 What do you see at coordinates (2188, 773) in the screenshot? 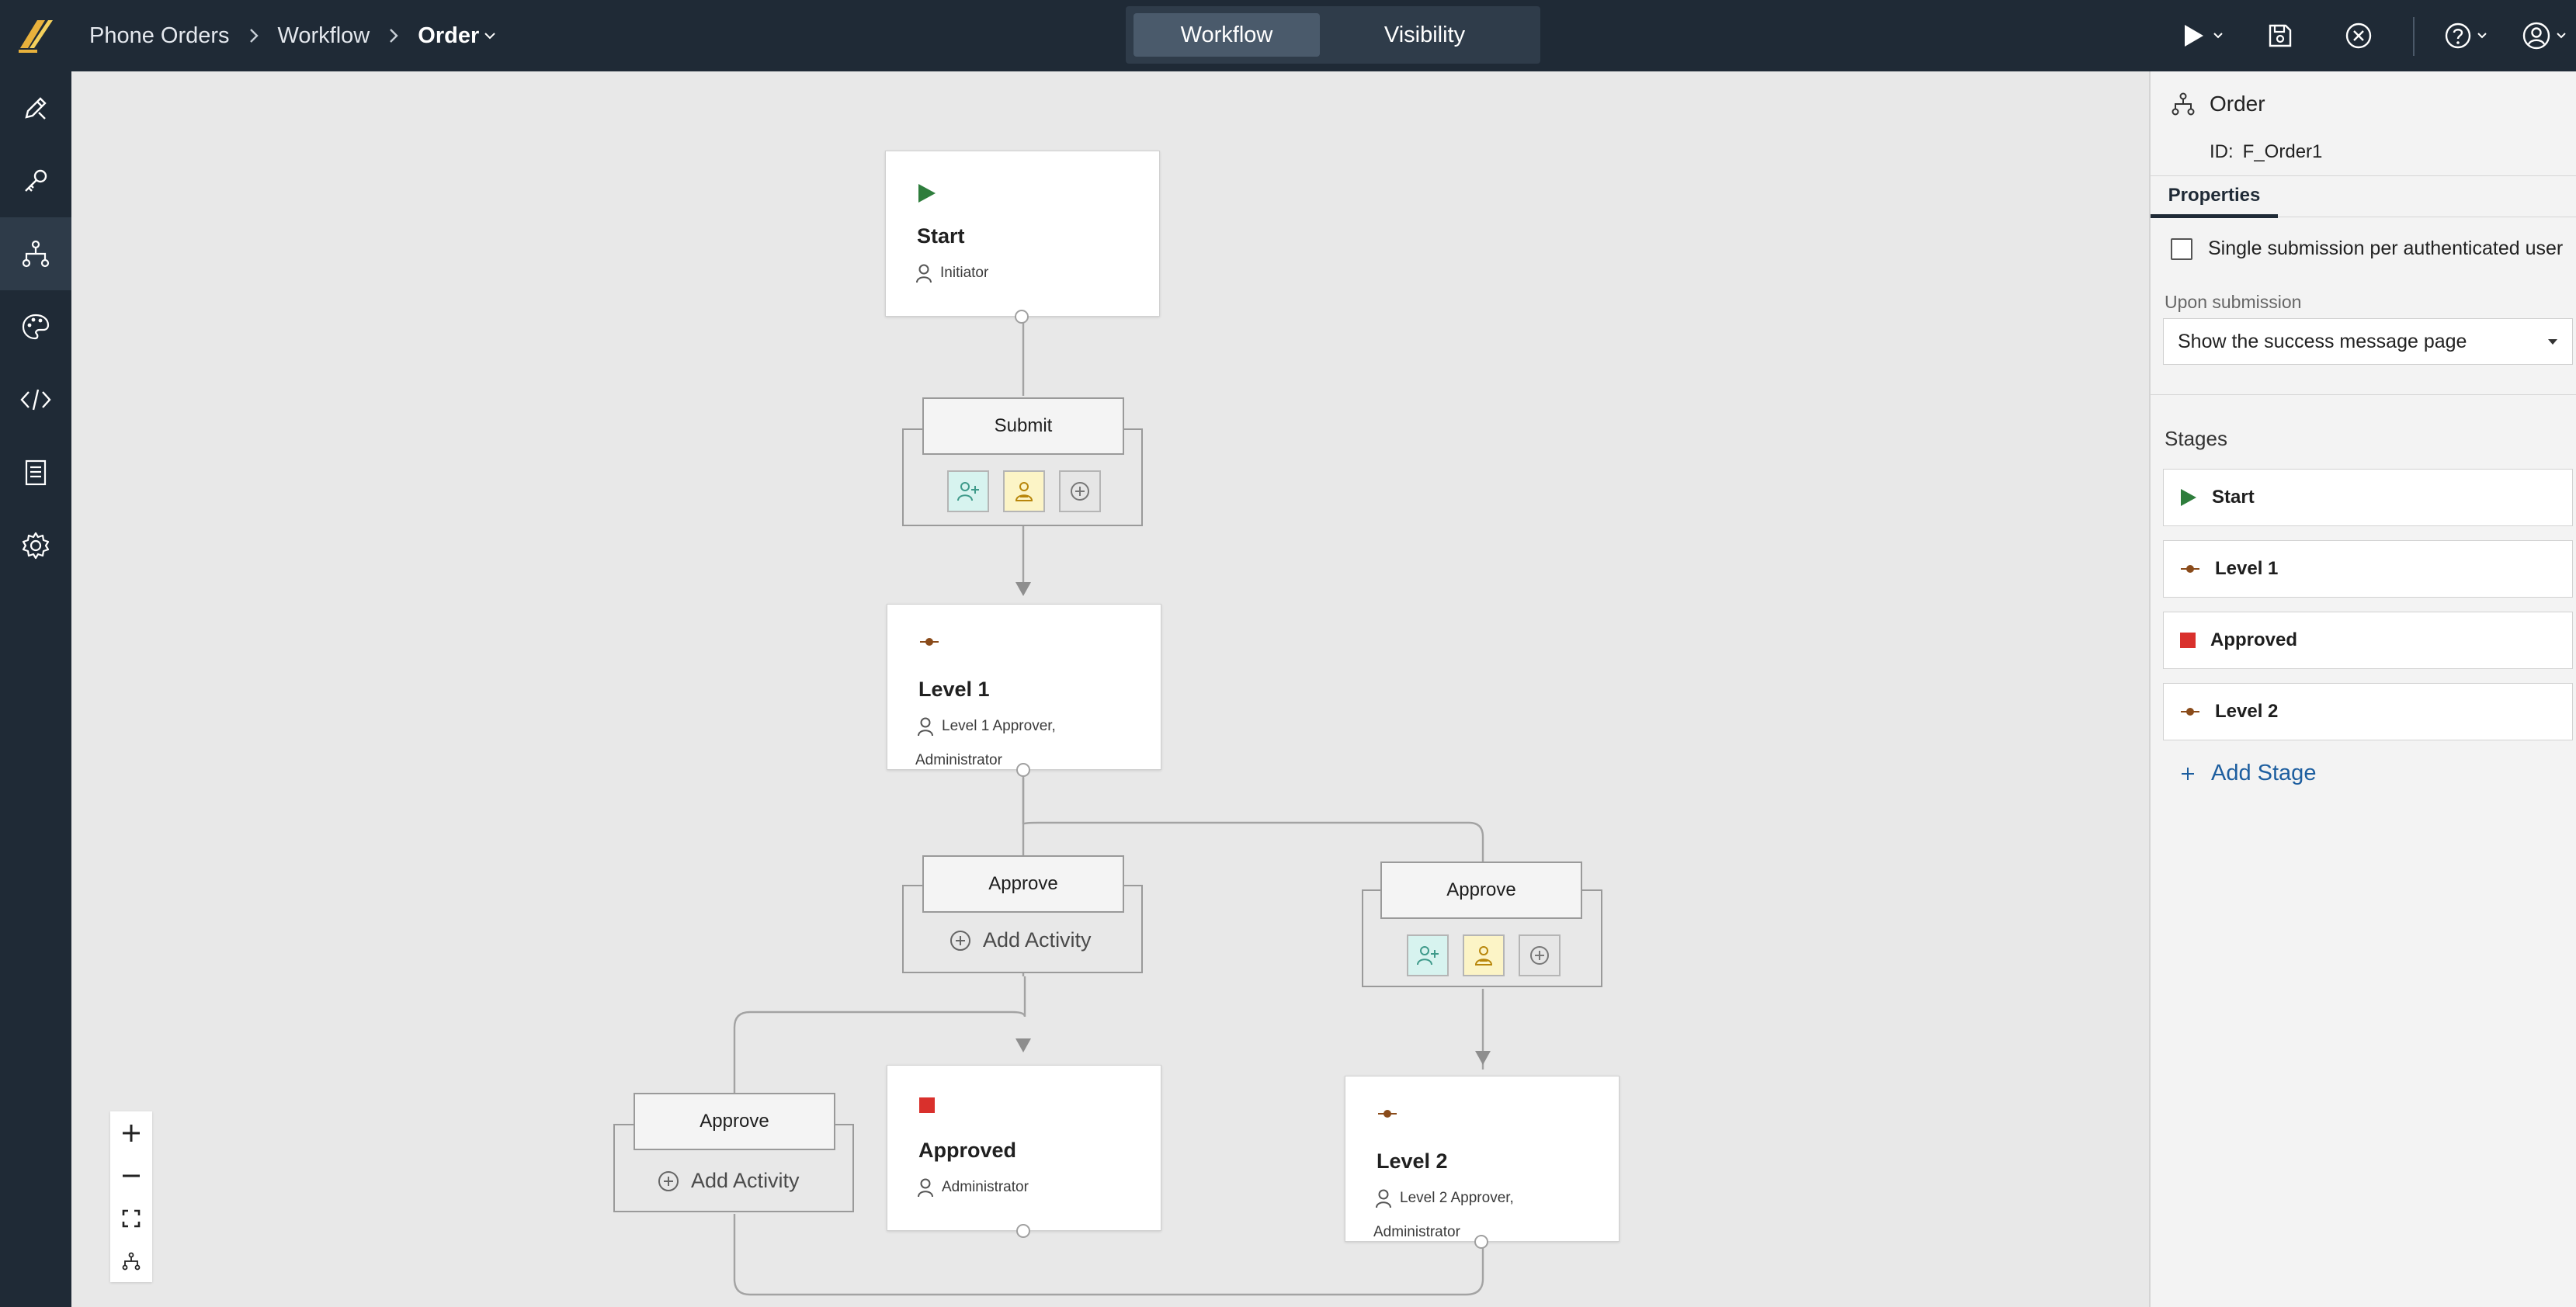
I see `plus-icon` at bounding box center [2188, 773].